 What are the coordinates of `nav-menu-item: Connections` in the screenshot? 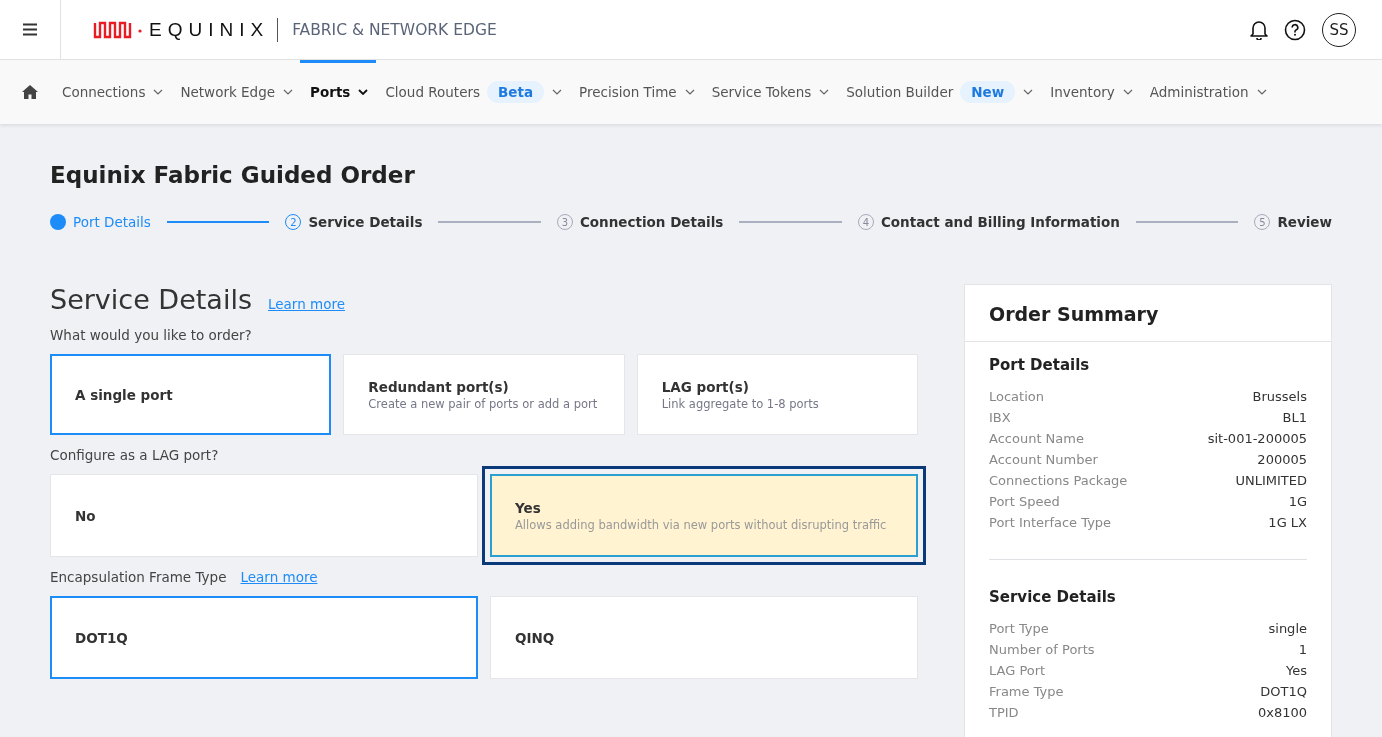 It's located at (113, 92).